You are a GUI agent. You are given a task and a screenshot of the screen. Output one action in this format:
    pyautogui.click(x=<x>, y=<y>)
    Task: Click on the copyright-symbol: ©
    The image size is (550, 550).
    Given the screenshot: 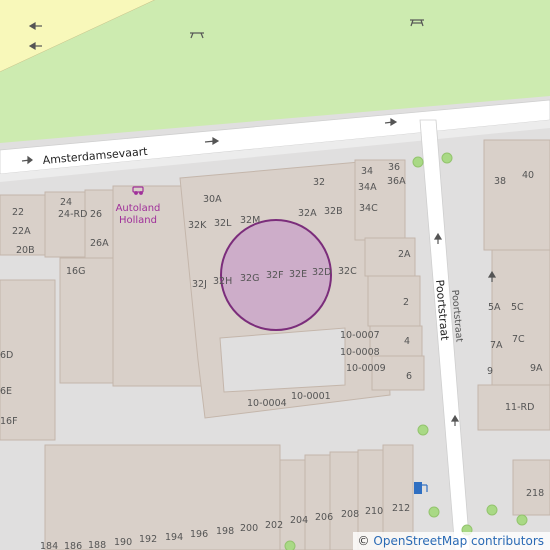 What is the action you would take?
    pyautogui.click(x=363, y=541)
    